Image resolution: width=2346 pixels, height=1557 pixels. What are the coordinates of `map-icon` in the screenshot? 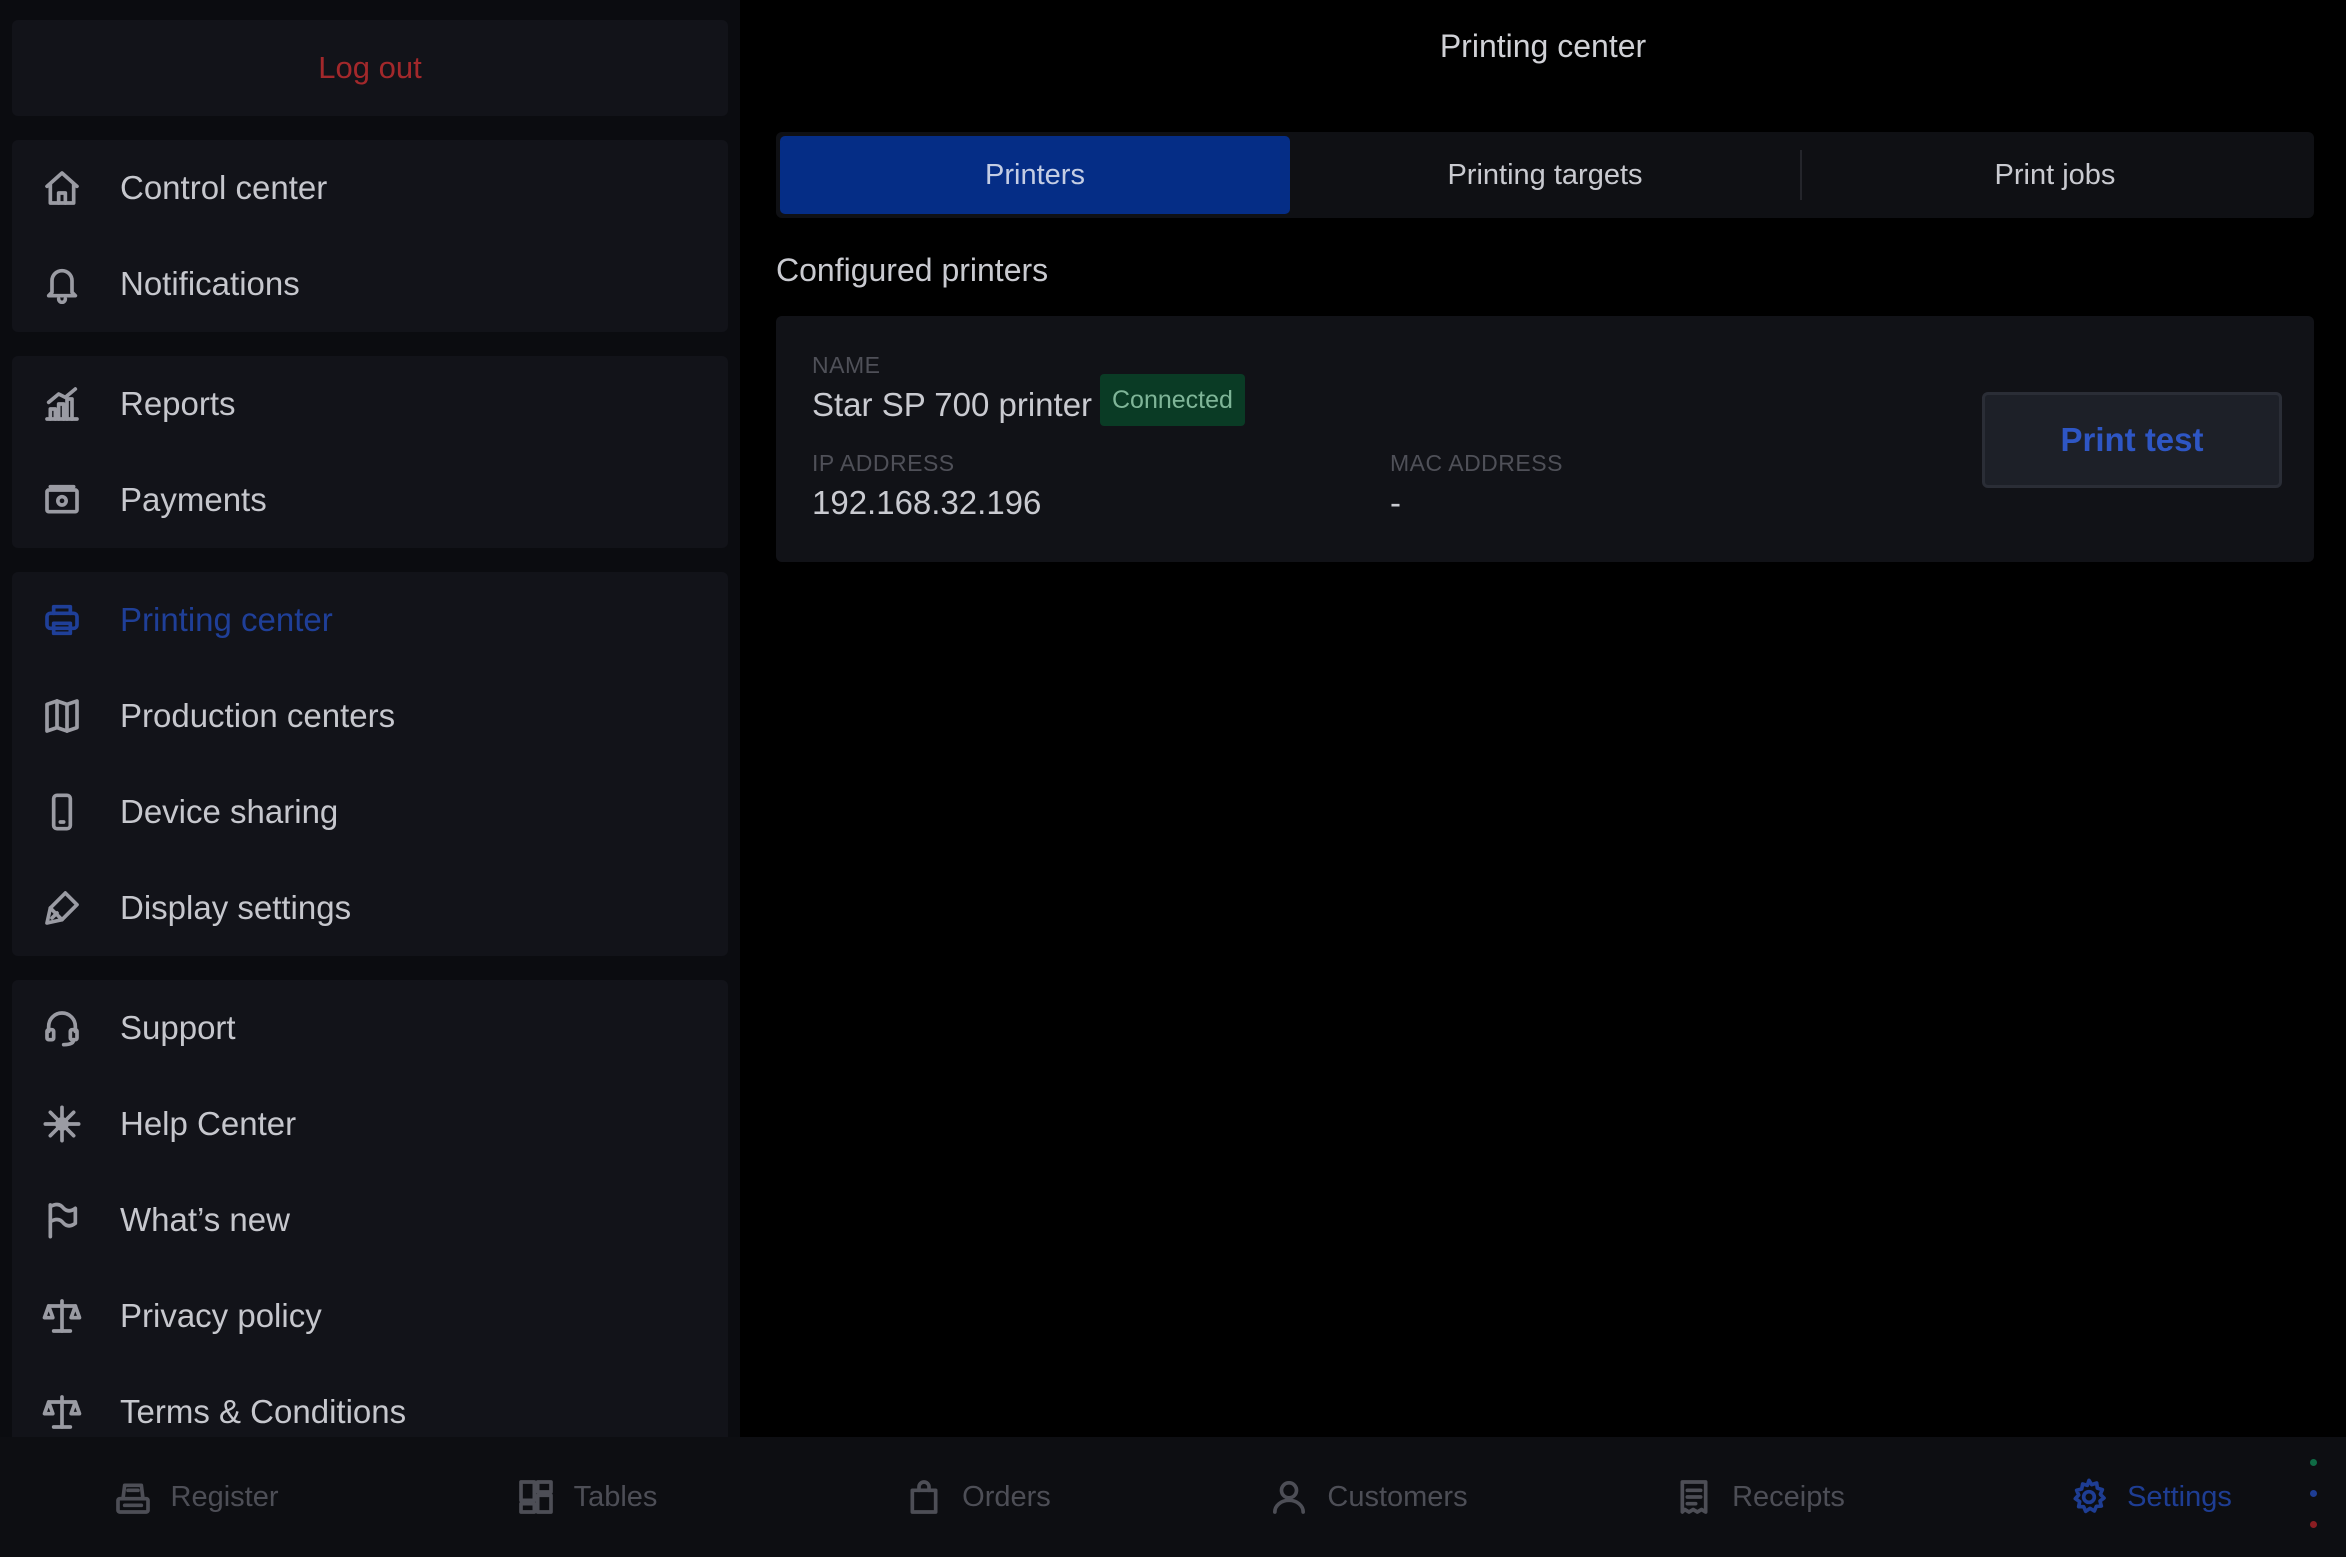 It's located at (62, 716).